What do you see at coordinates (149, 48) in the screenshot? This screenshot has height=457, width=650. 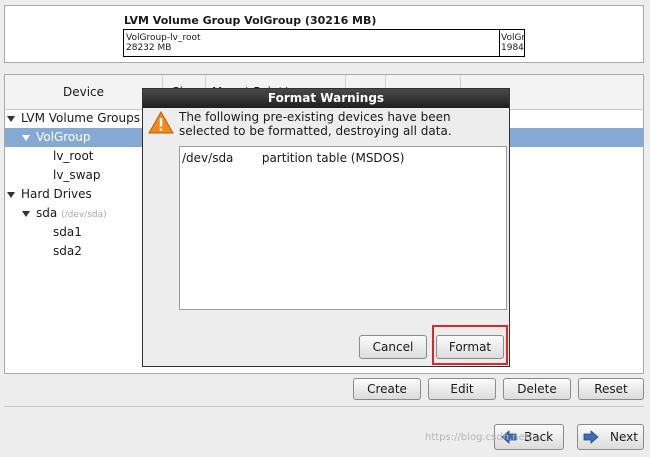 I see `segment-size: 28232 MB` at bounding box center [149, 48].